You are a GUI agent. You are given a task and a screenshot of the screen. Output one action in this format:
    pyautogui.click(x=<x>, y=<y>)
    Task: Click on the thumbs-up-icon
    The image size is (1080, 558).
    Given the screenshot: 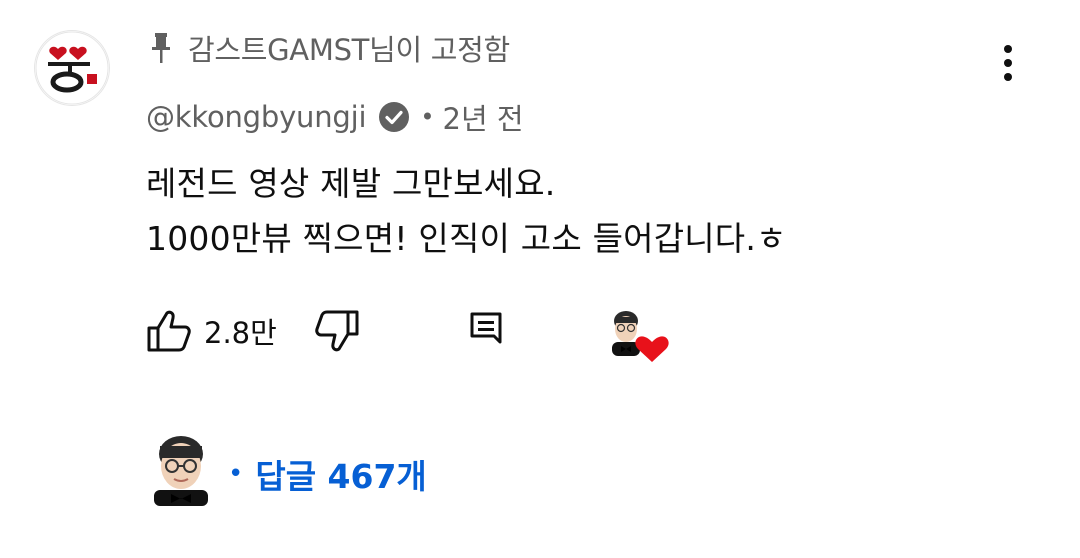 What is the action you would take?
    pyautogui.click(x=169, y=331)
    